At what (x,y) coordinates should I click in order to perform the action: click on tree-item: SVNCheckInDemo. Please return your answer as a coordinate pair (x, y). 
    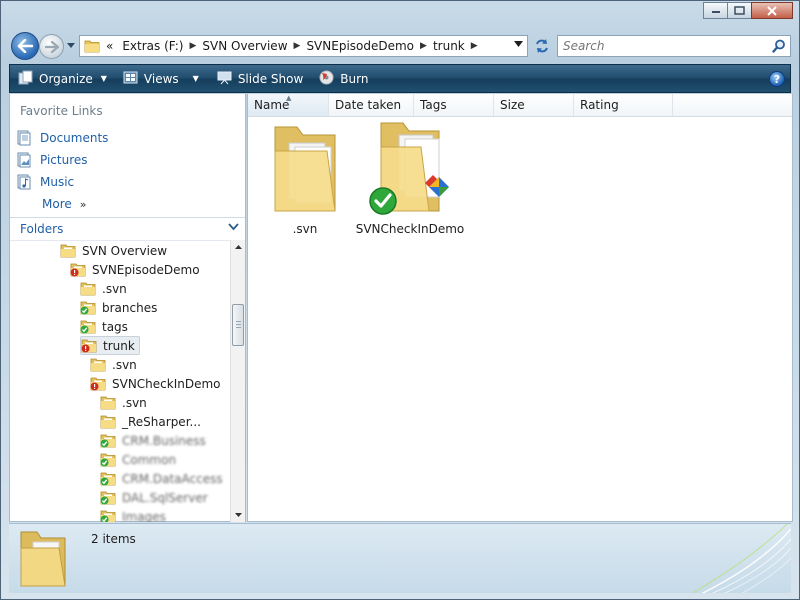
    Looking at the image, I should click on (155, 383).